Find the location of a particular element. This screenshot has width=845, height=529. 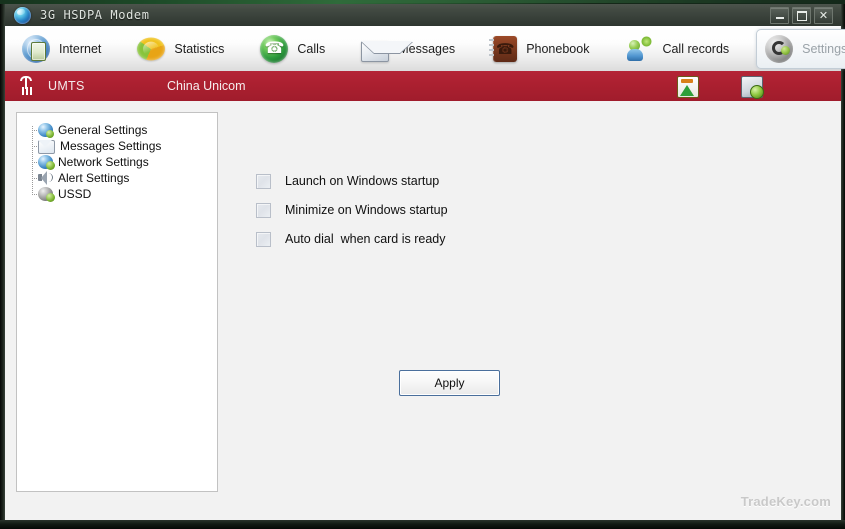

toolbar-item-call-records: Call records is located at coordinates (682, 49).